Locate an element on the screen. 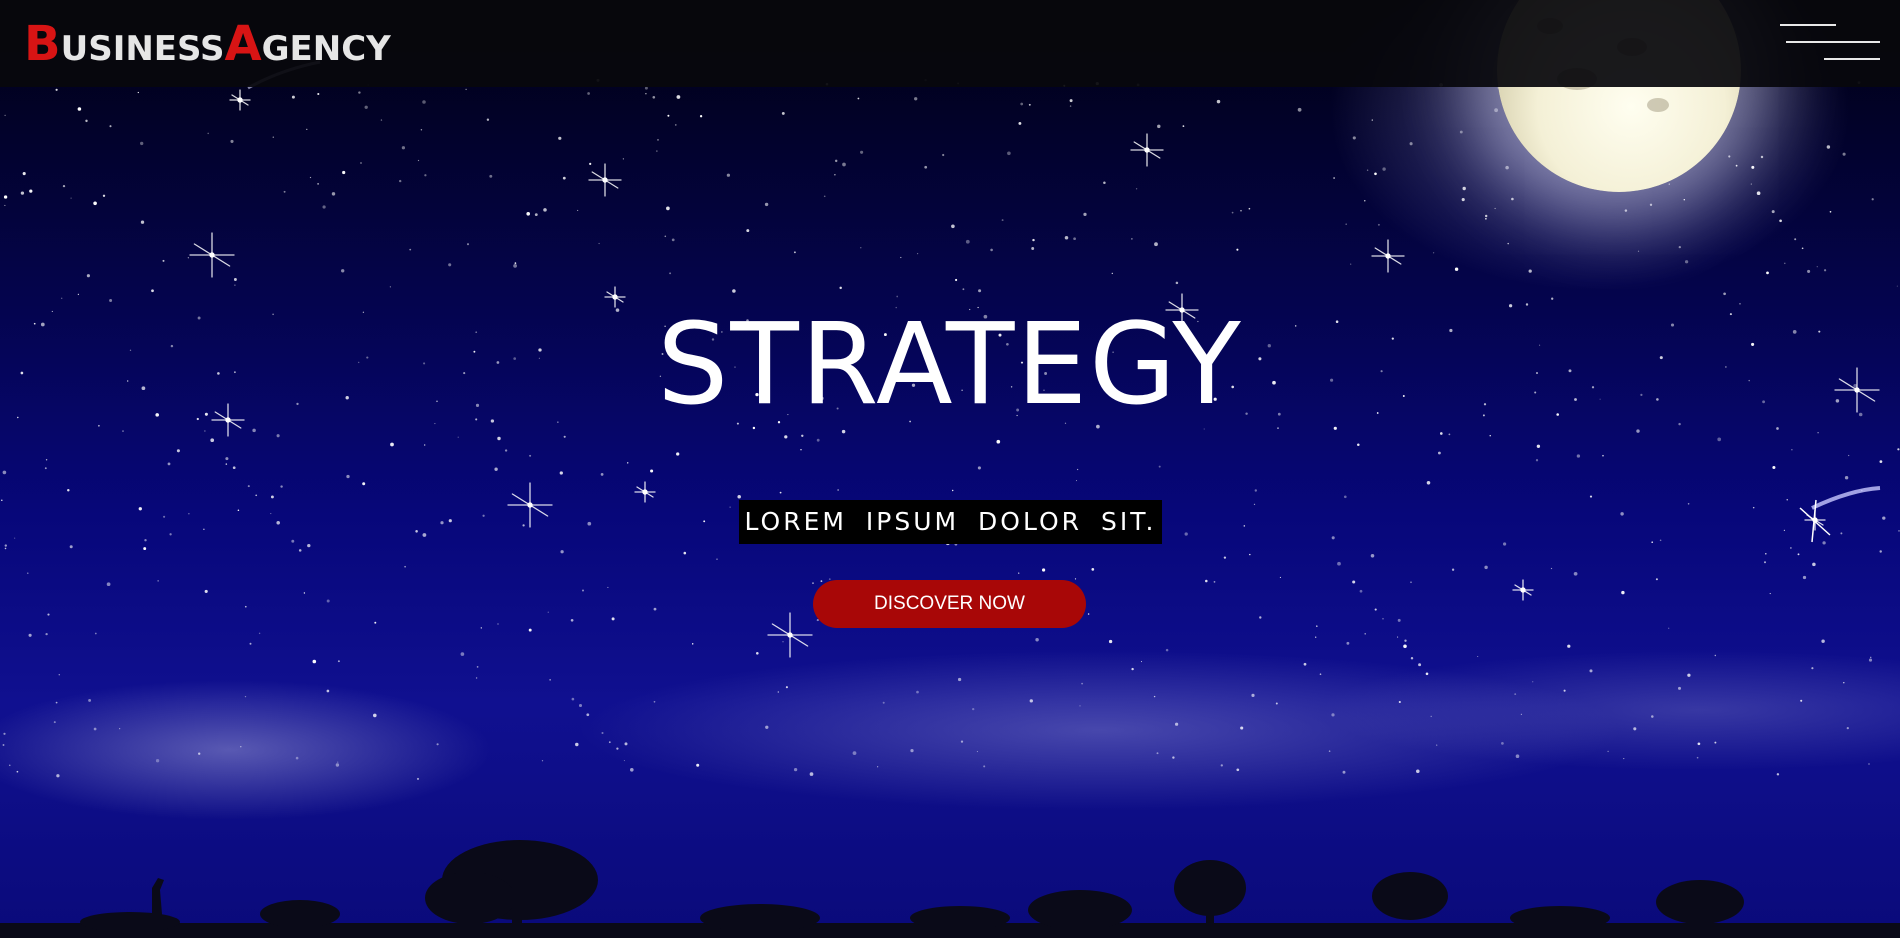 Image resolution: width=1900 pixels, height=938 pixels. logo-word-gency: GENCY is located at coordinates (326, 49).